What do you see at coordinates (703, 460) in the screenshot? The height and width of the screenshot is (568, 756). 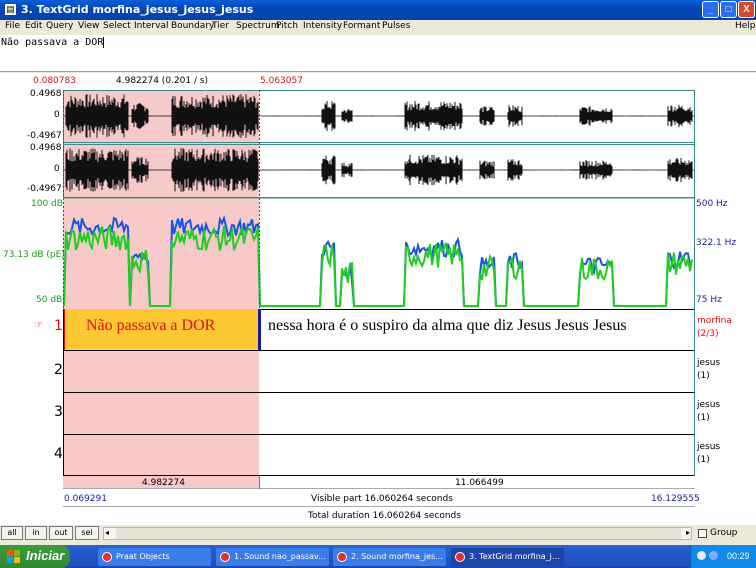 I see `tier-4-info: (1)` at bounding box center [703, 460].